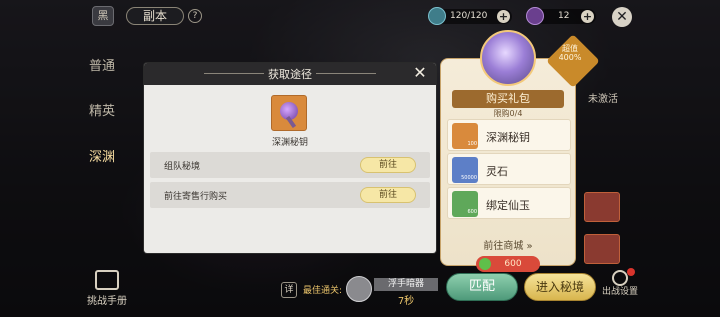 Image resolution: width=720 pixels, height=317 pixels. What do you see at coordinates (513, 264) in the screenshot?
I see `price-value: 600` at bounding box center [513, 264].